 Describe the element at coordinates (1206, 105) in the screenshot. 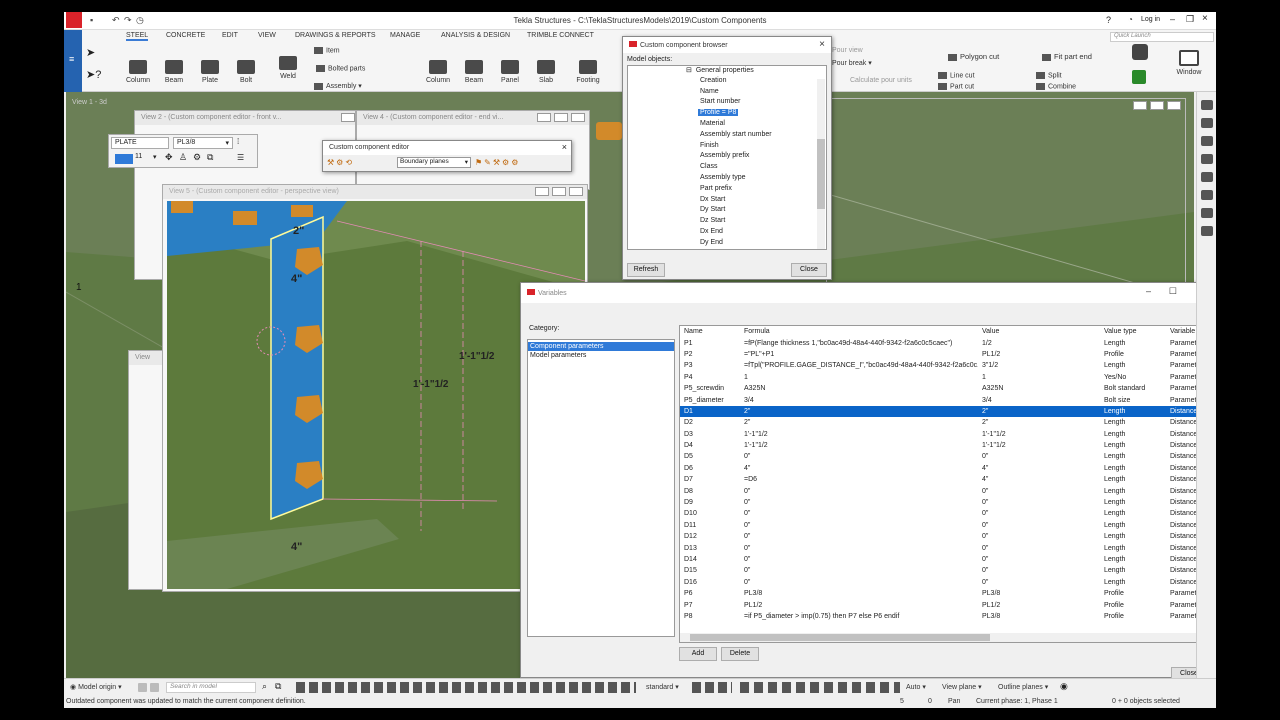

I see `chevron-right-icon` at that location.